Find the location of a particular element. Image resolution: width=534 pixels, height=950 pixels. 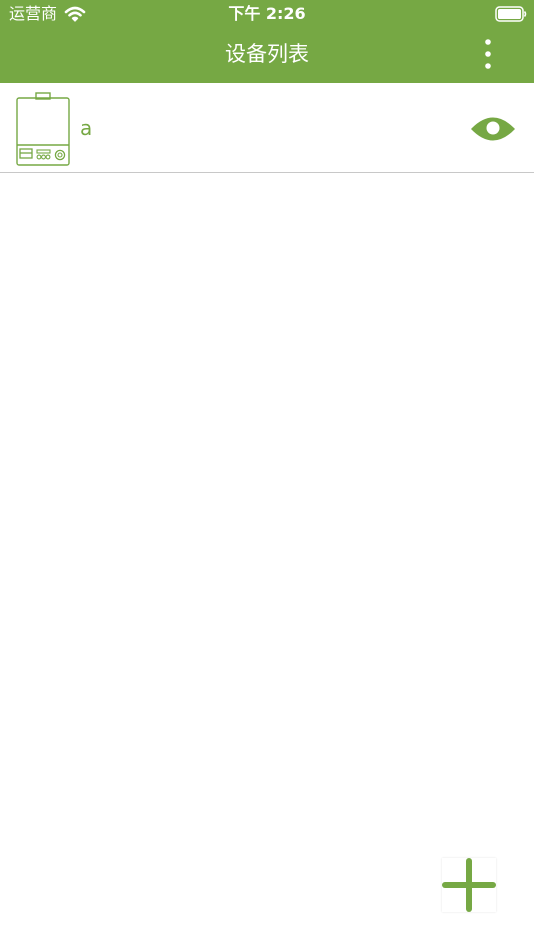

status-time: 下午 2:26 is located at coordinates (267, 13).